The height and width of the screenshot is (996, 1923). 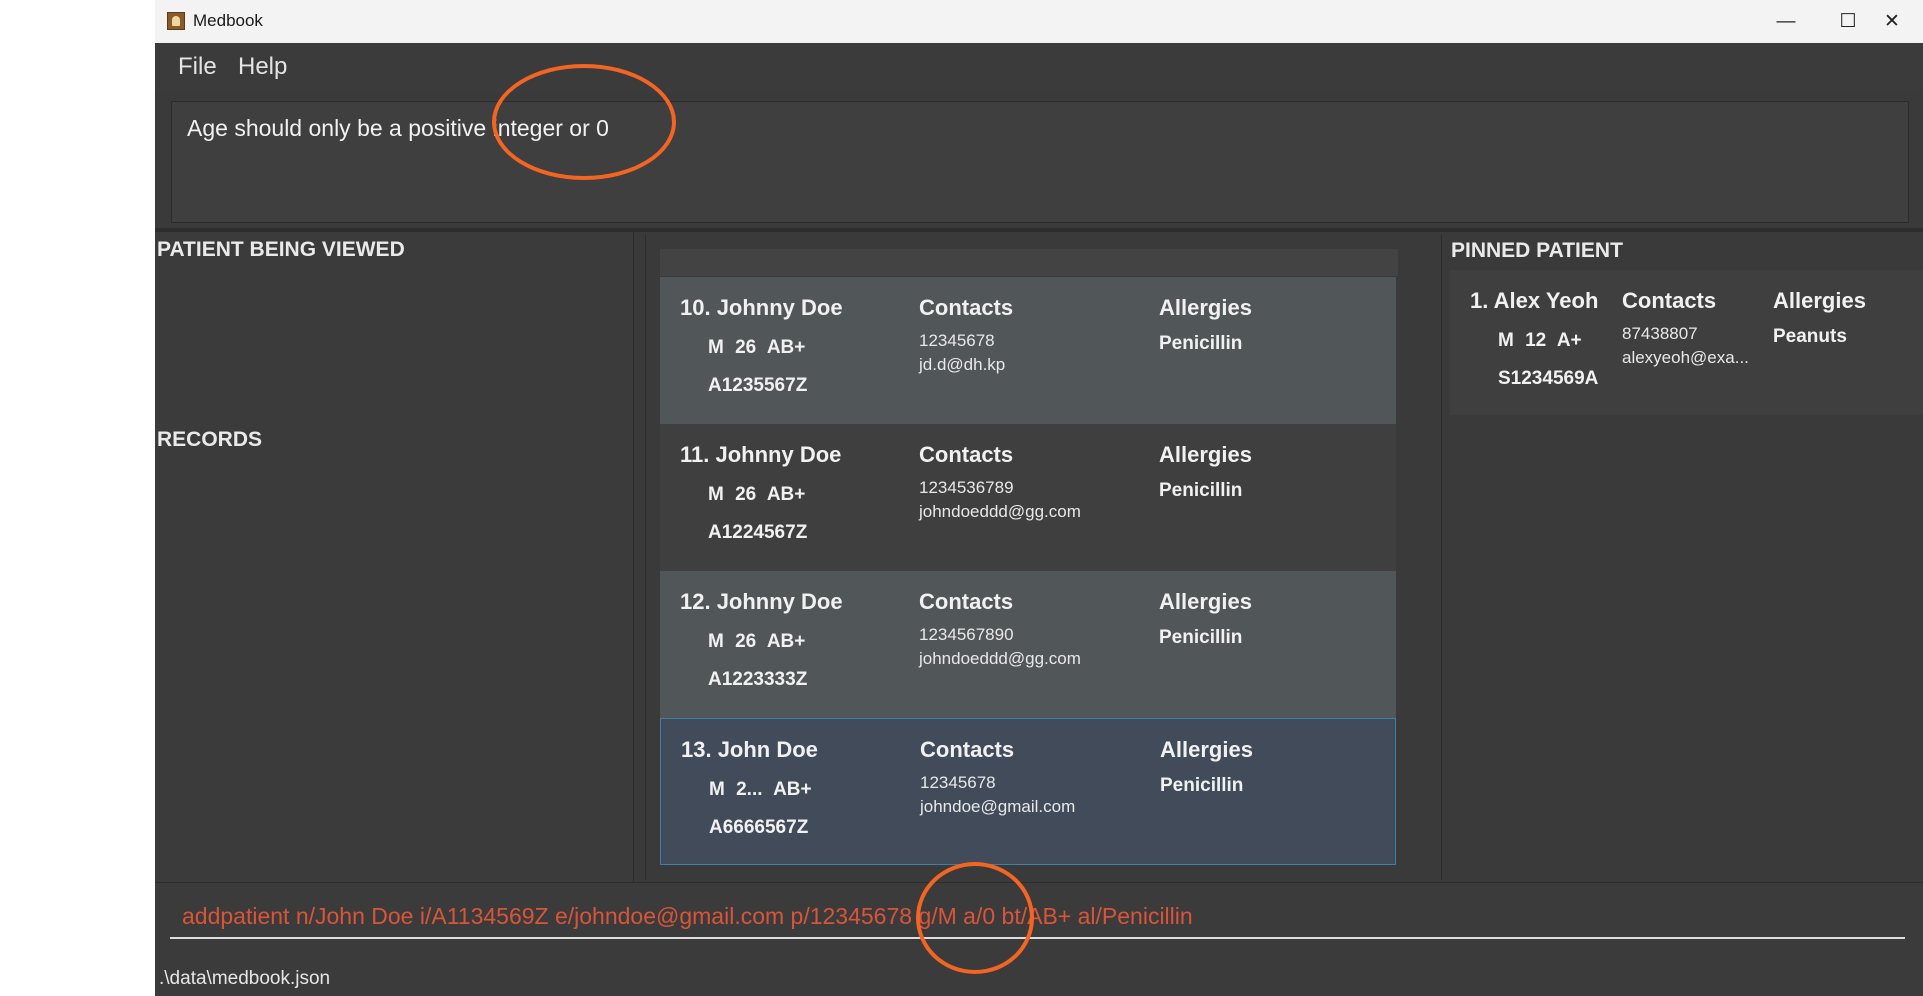 I want to click on patient-phone: 1234567890, so click(x=966, y=634).